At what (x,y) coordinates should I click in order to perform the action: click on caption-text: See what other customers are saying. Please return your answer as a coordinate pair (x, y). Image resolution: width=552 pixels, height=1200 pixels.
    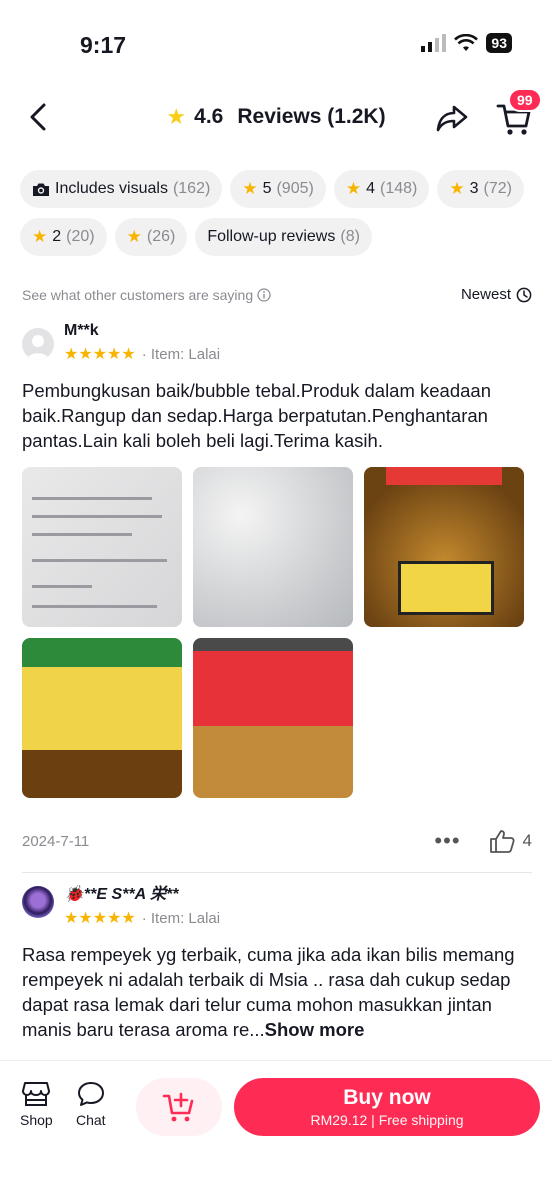
    Looking at the image, I should click on (138, 294).